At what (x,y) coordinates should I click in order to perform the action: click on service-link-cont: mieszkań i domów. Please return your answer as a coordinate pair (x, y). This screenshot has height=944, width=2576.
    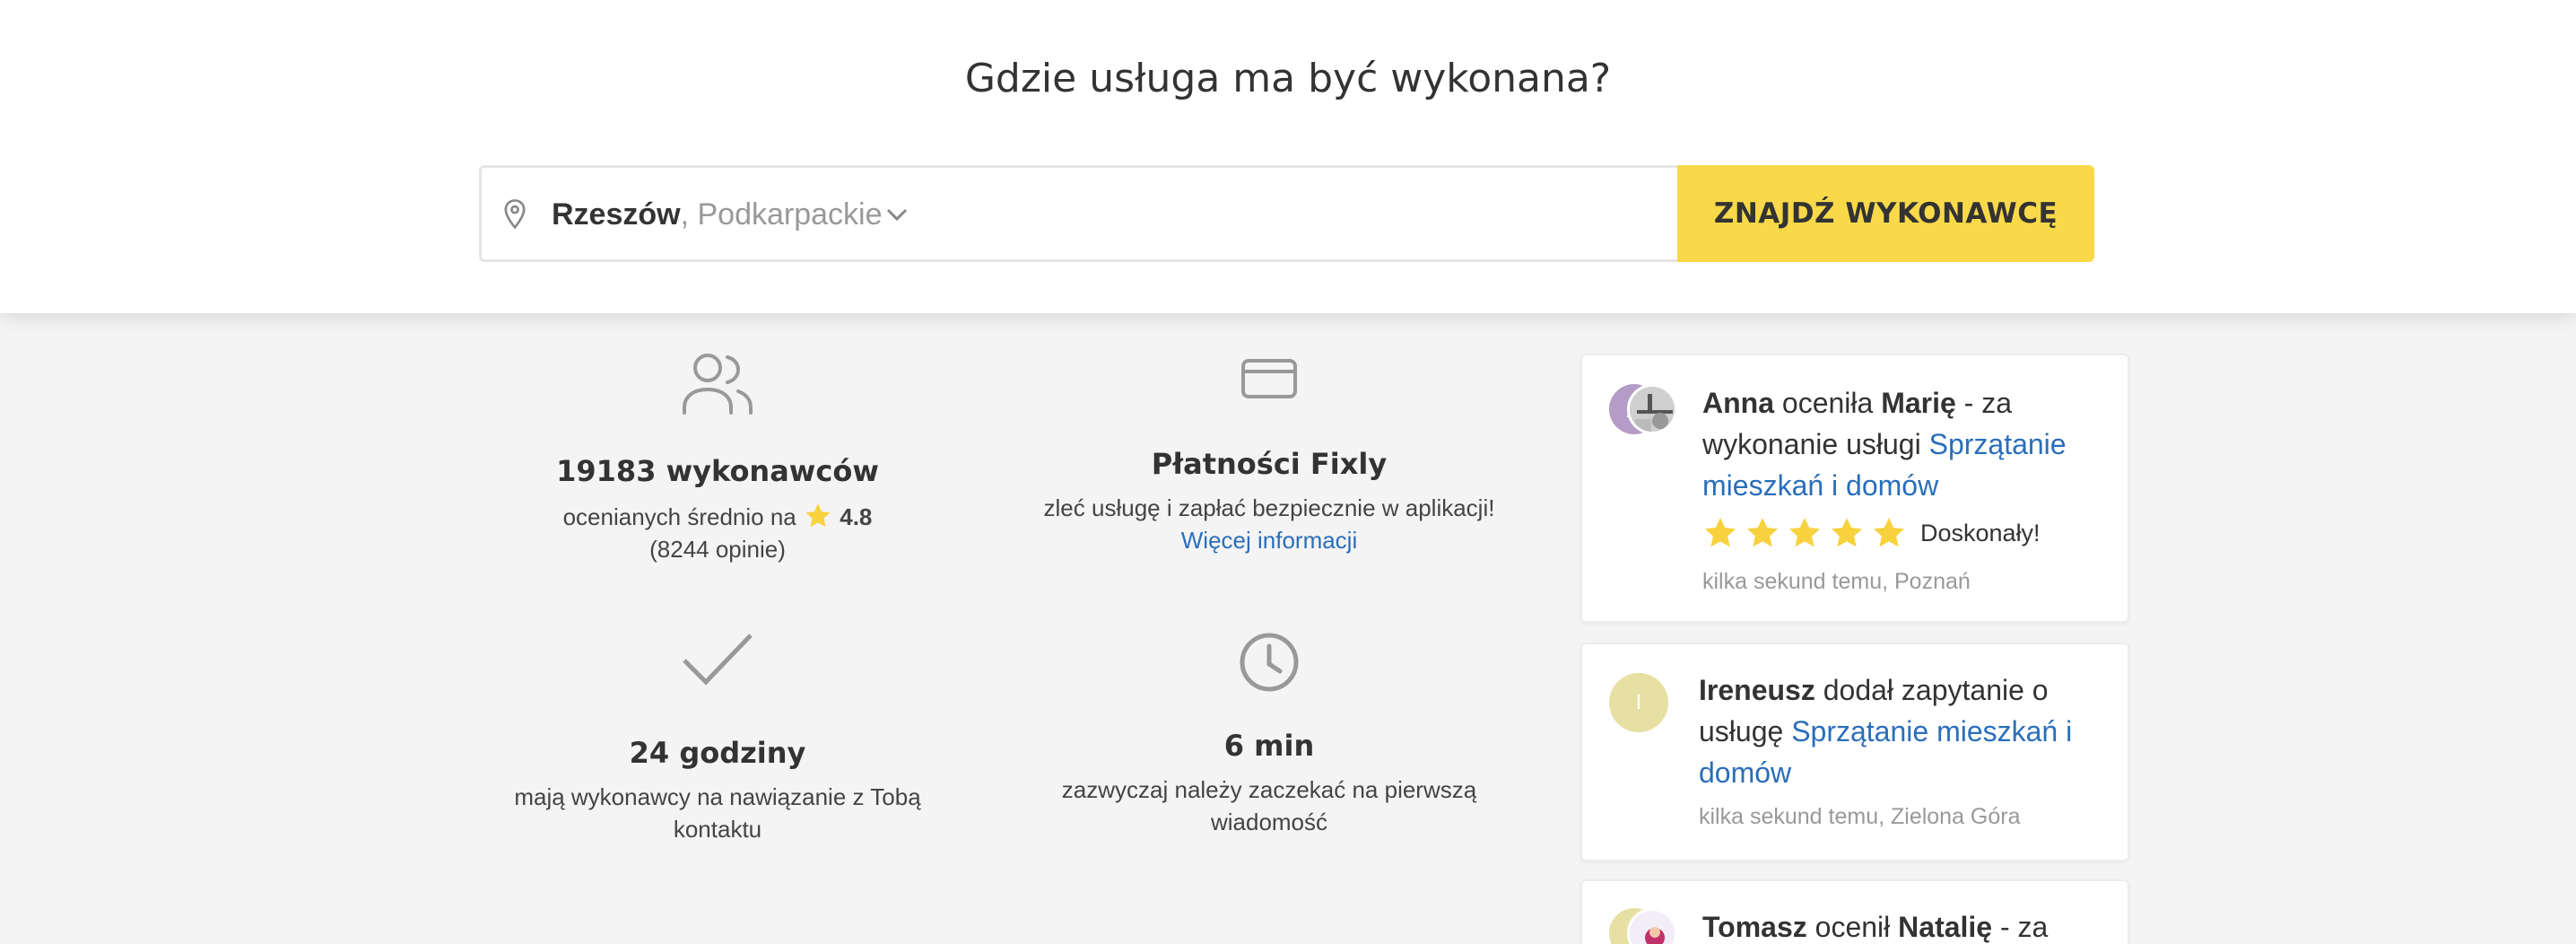
    Looking at the image, I should click on (1820, 485).